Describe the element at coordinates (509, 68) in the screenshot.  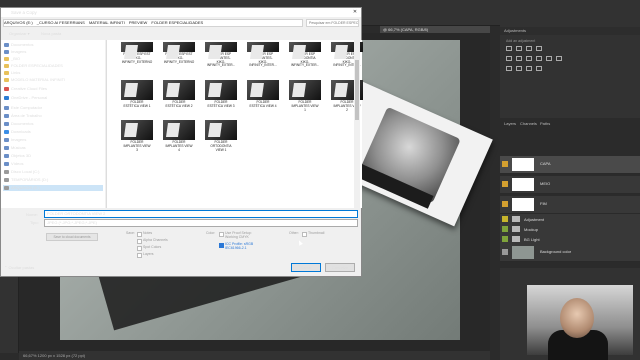
I see `invert-icon` at that location.